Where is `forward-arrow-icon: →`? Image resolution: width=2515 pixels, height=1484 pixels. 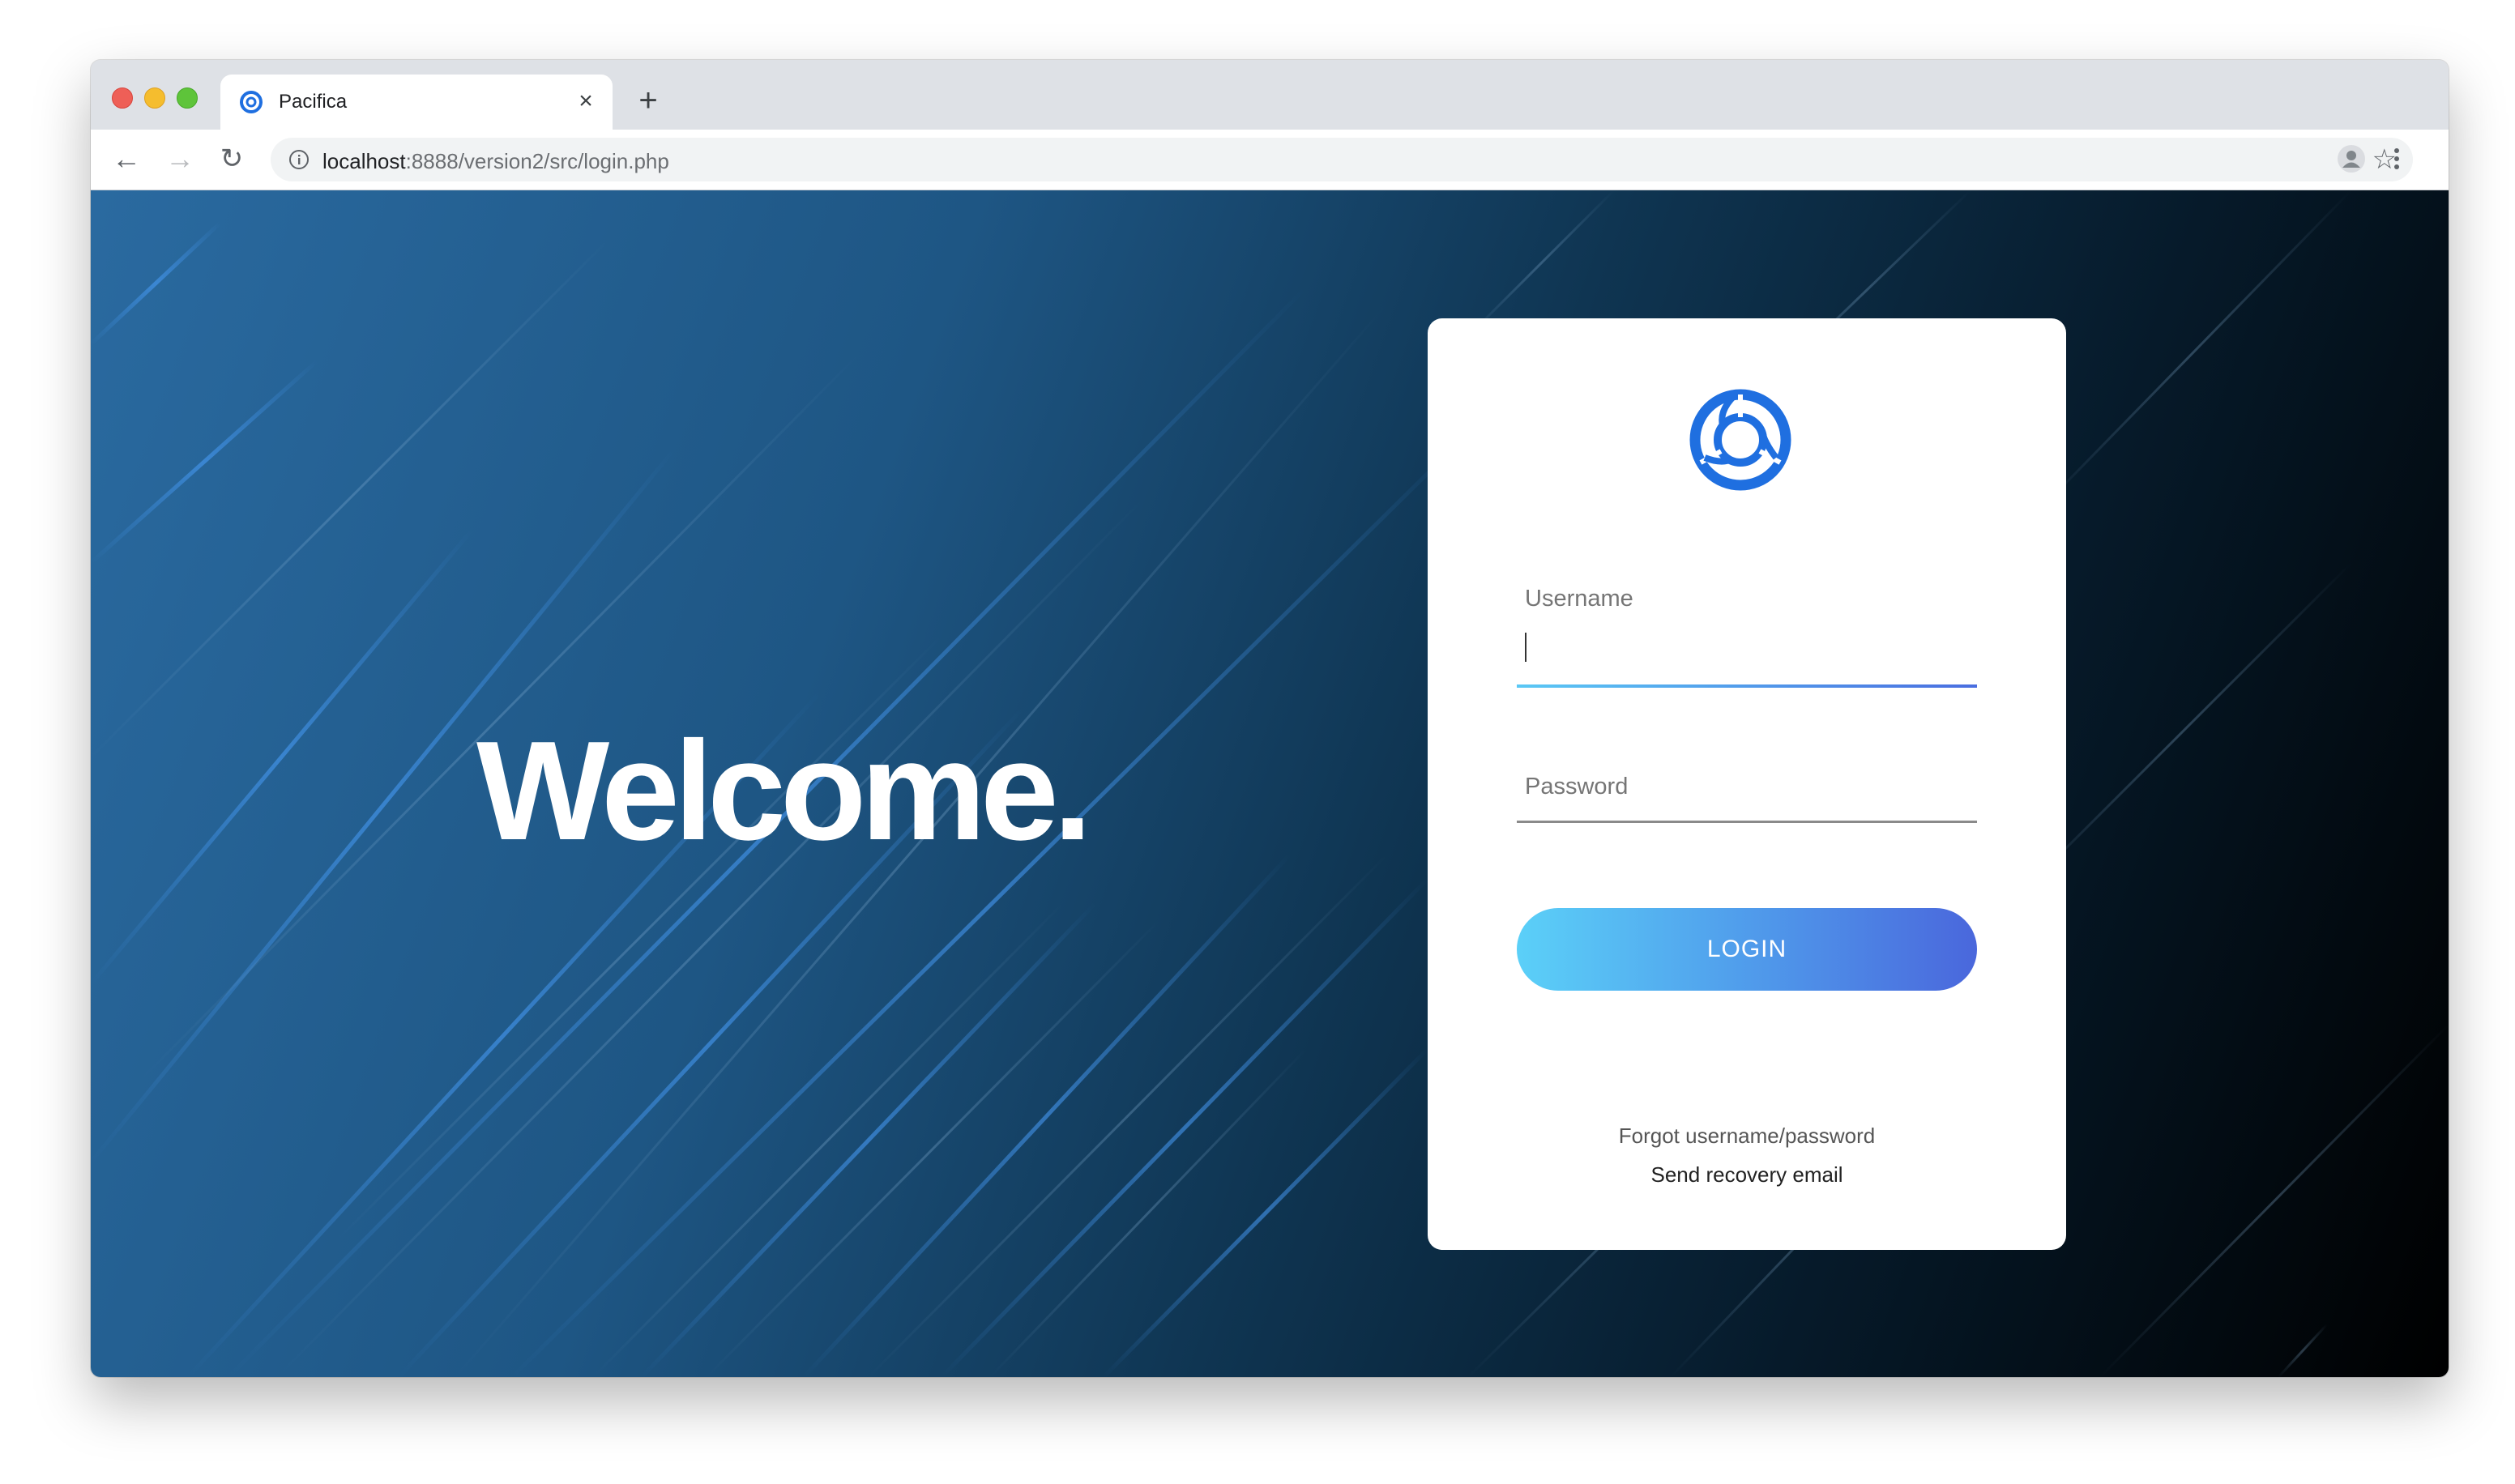 forward-arrow-icon: → is located at coordinates (180, 159).